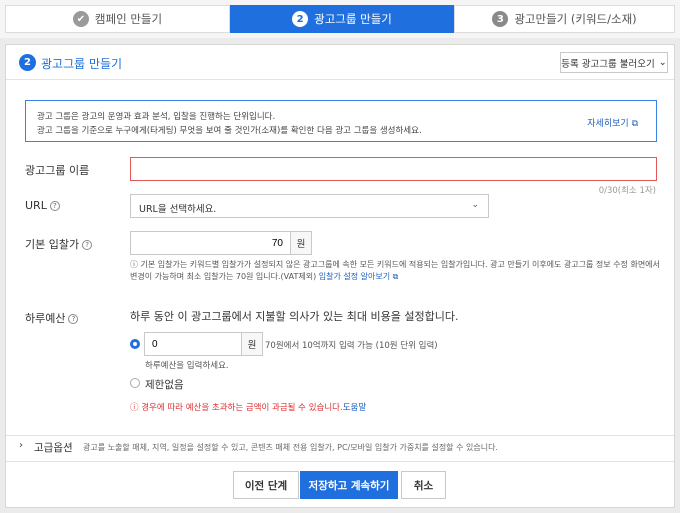 The width and height of the screenshot is (680, 513). Describe the element at coordinates (135, 383) in the screenshot. I see `budget-unlimited-radio` at that location.